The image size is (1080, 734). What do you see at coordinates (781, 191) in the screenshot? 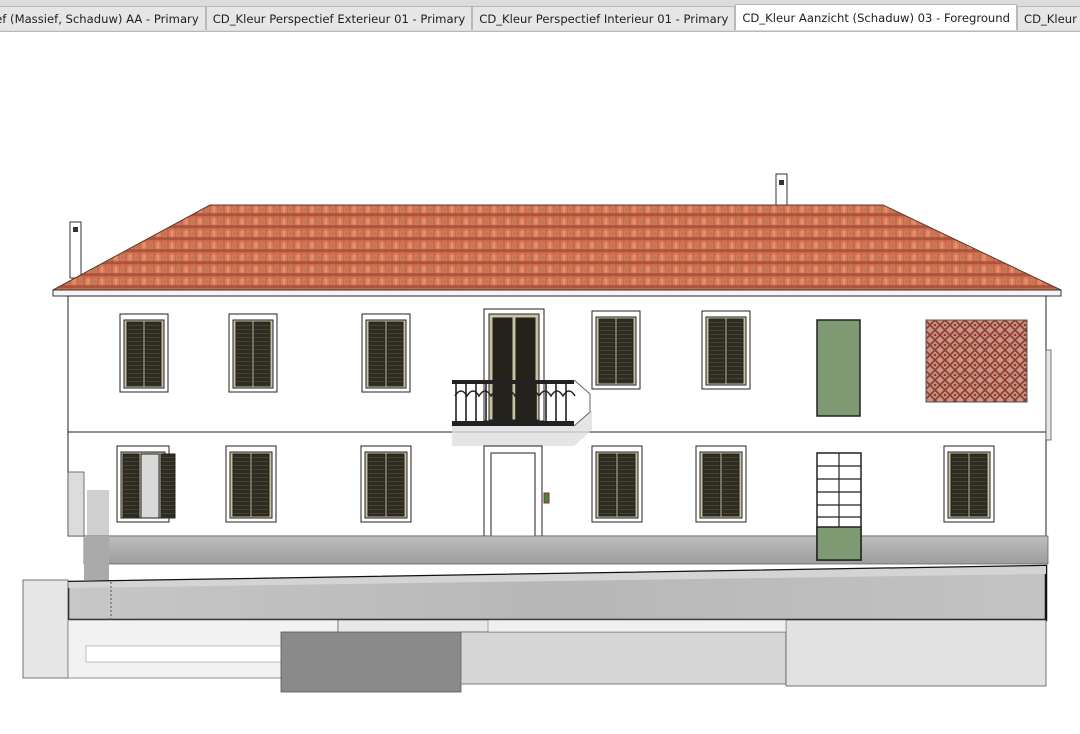
I see `chimney-right` at bounding box center [781, 191].